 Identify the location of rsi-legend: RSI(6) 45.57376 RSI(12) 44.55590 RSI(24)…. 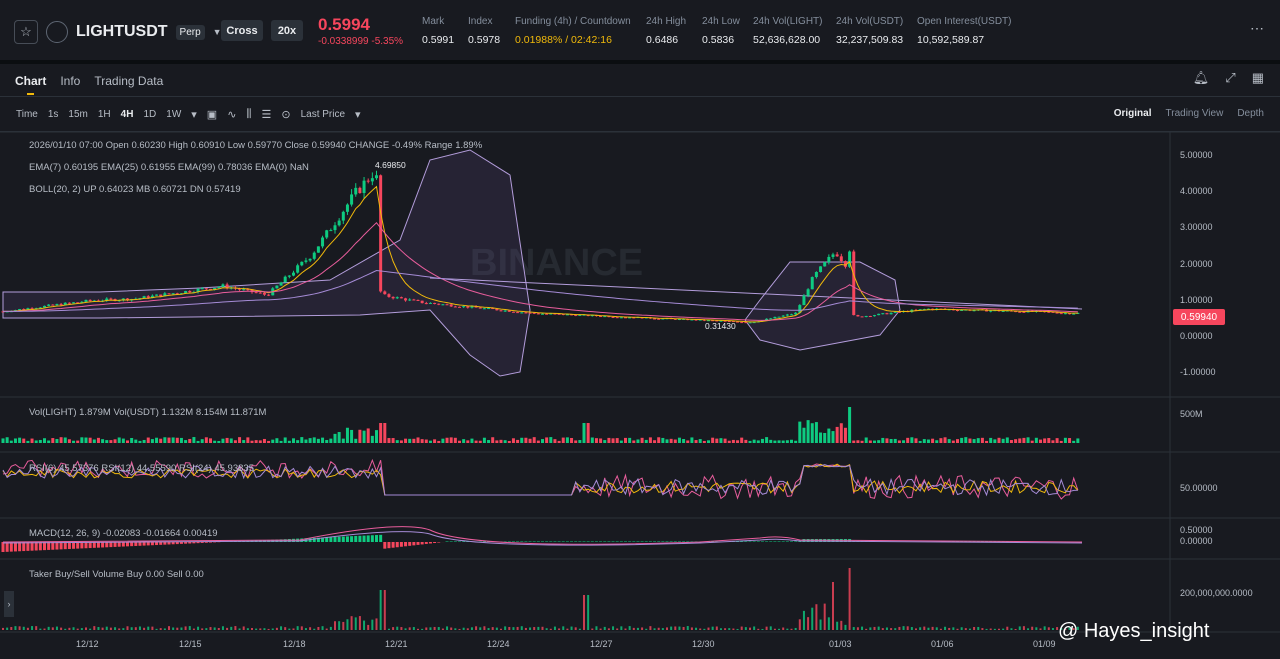
(141, 468).